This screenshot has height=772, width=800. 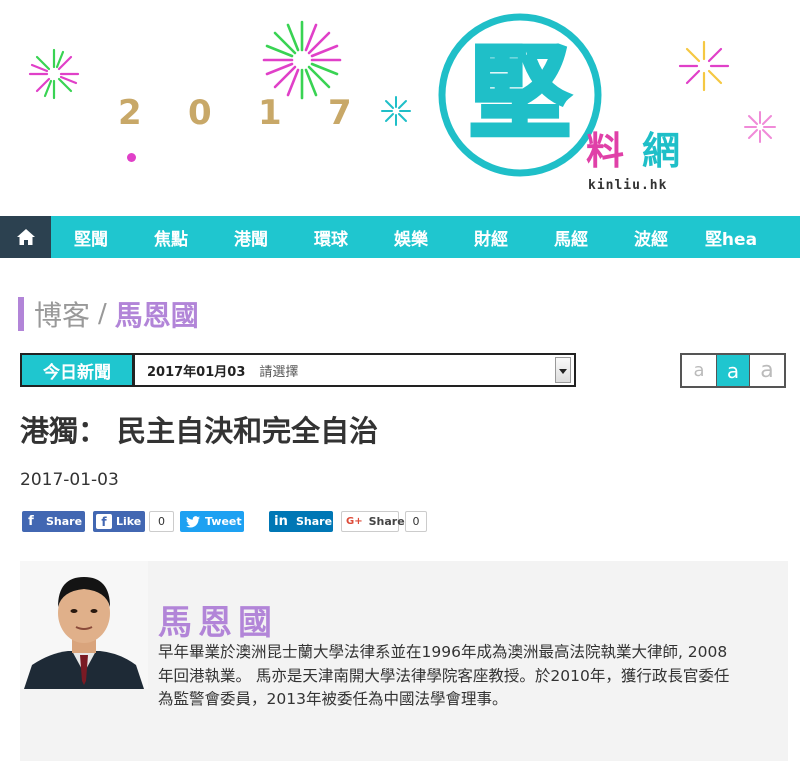 I want to click on nav-item-finance: 財經, so click(x=491, y=237).